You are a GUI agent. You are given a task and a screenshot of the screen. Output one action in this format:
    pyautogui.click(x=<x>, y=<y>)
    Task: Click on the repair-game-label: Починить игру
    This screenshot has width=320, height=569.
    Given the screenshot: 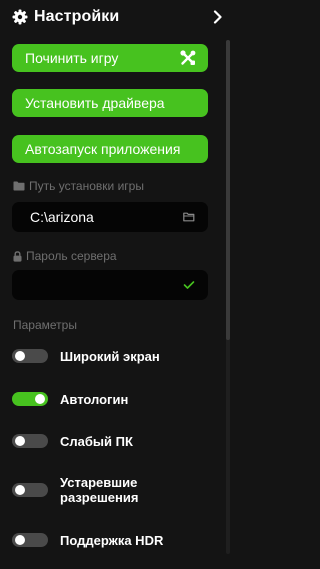 What is the action you would take?
    pyautogui.click(x=72, y=58)
    